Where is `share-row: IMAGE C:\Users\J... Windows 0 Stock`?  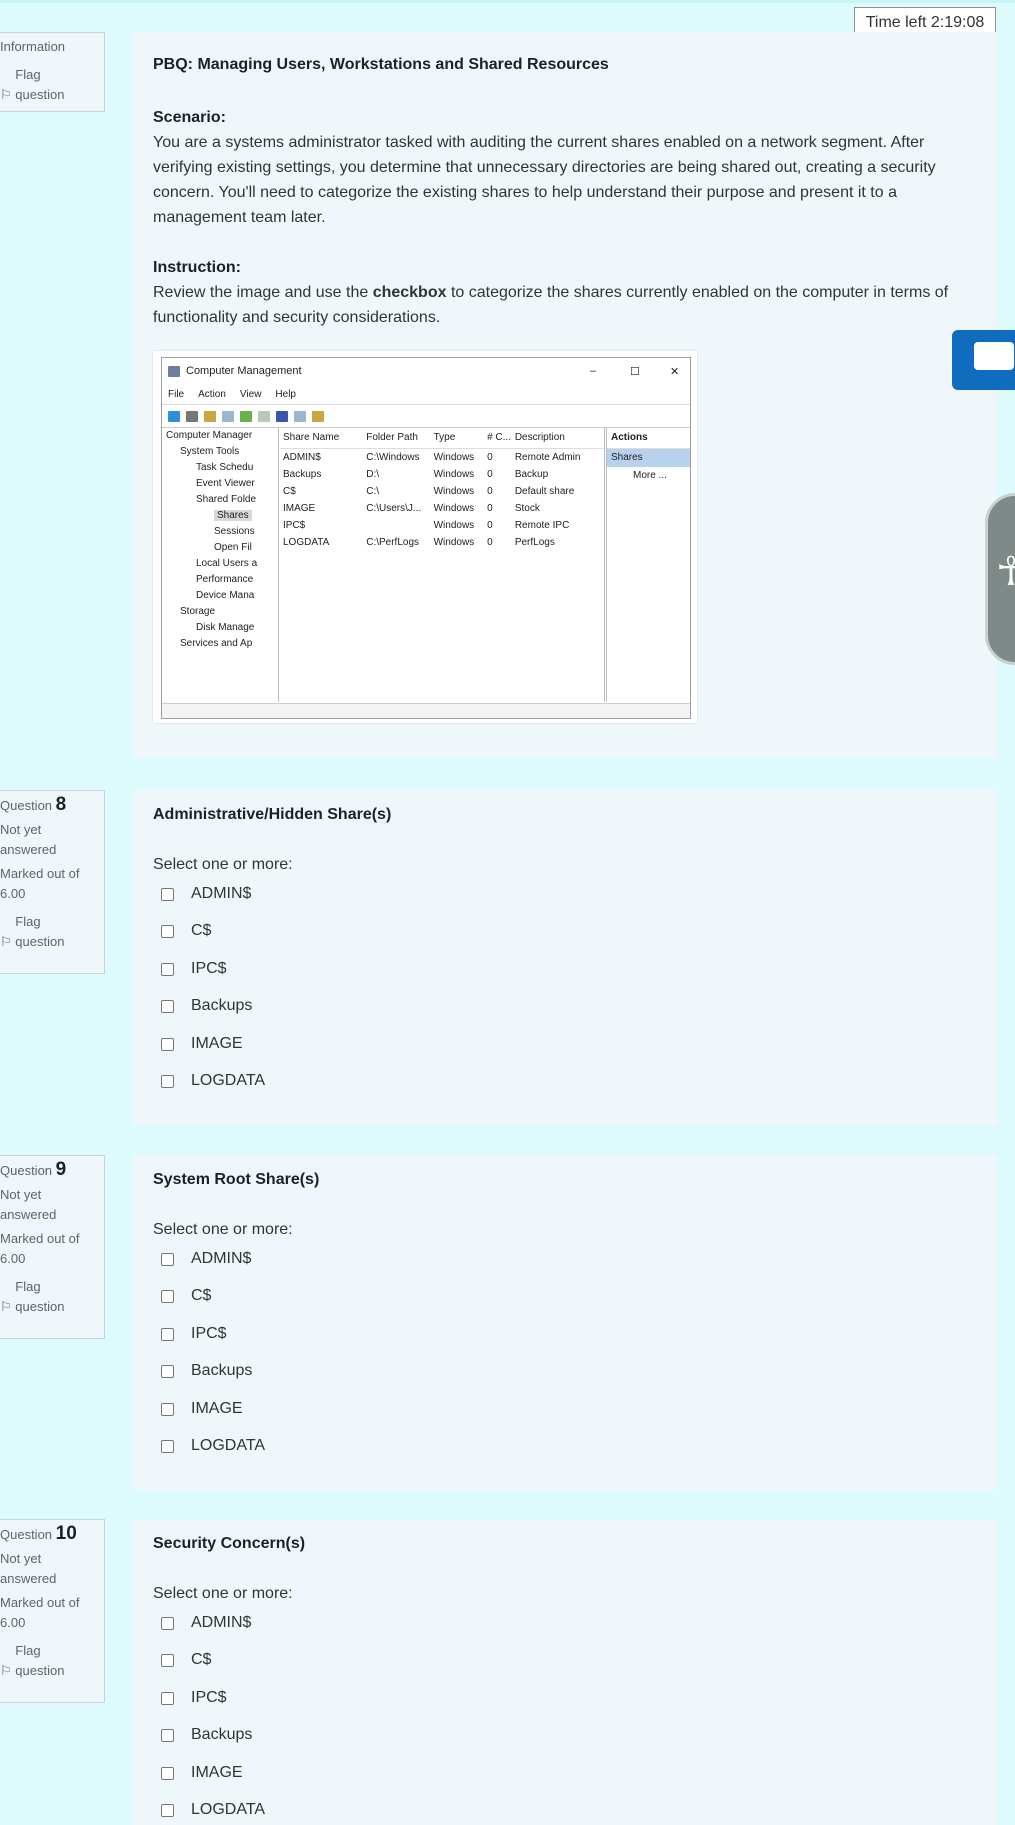
share-row: IMAGE C:\Users\J... Windows 0 Stock is located at coordinates (411, 508).